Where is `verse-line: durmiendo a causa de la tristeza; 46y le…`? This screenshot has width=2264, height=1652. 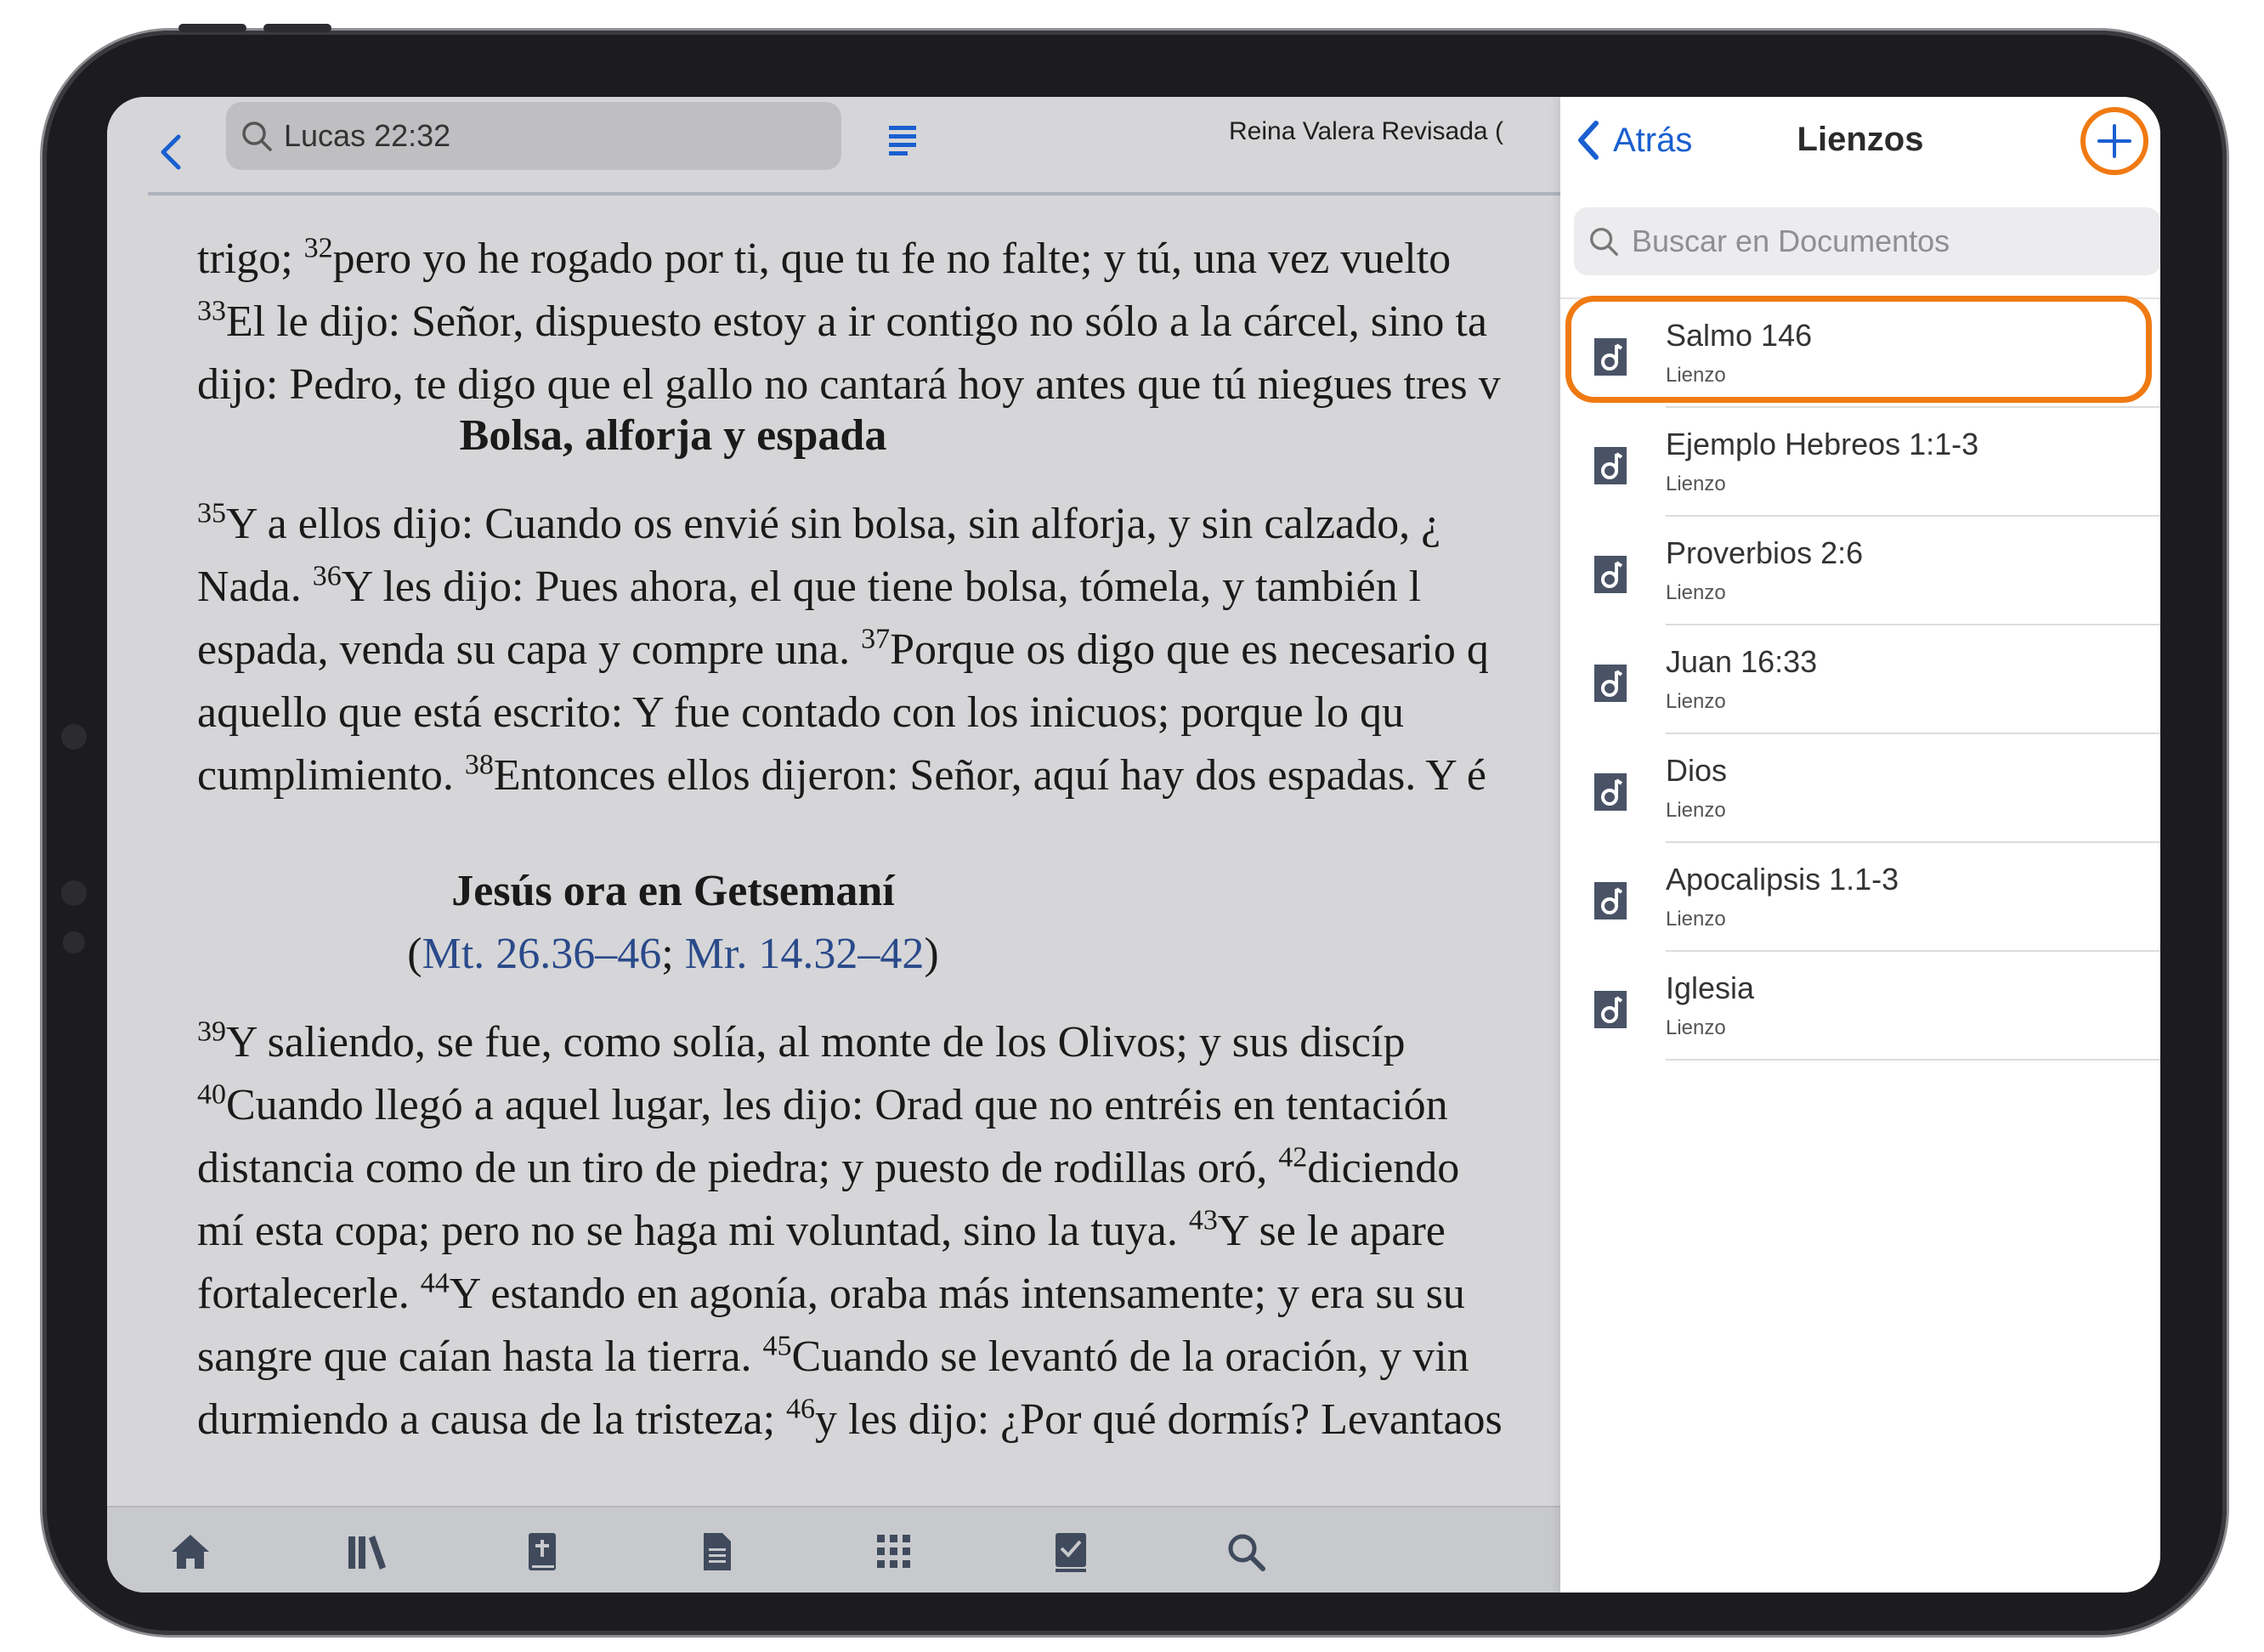
verse-line: durmiendo a causa de la tristeza; 46y le… is located at coordinates (850, 1418).